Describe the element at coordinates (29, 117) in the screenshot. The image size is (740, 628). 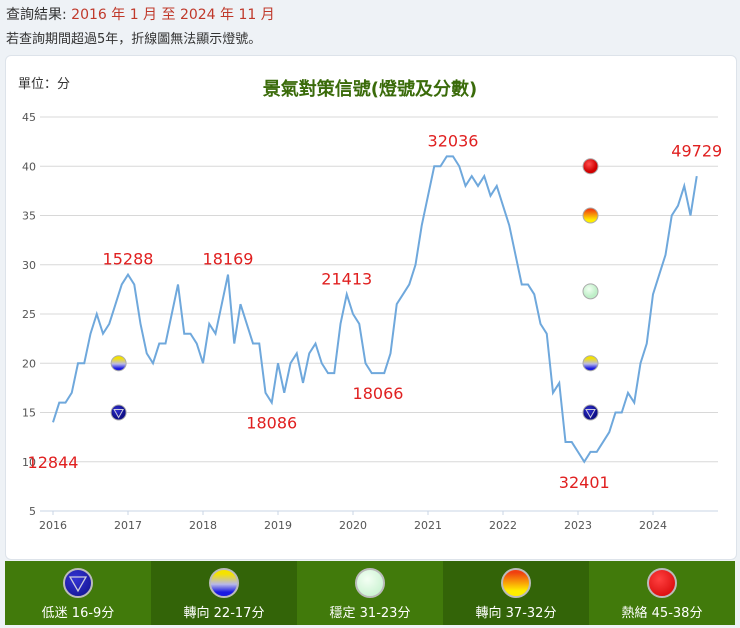
I see `y-tick-label: 45` at that location.